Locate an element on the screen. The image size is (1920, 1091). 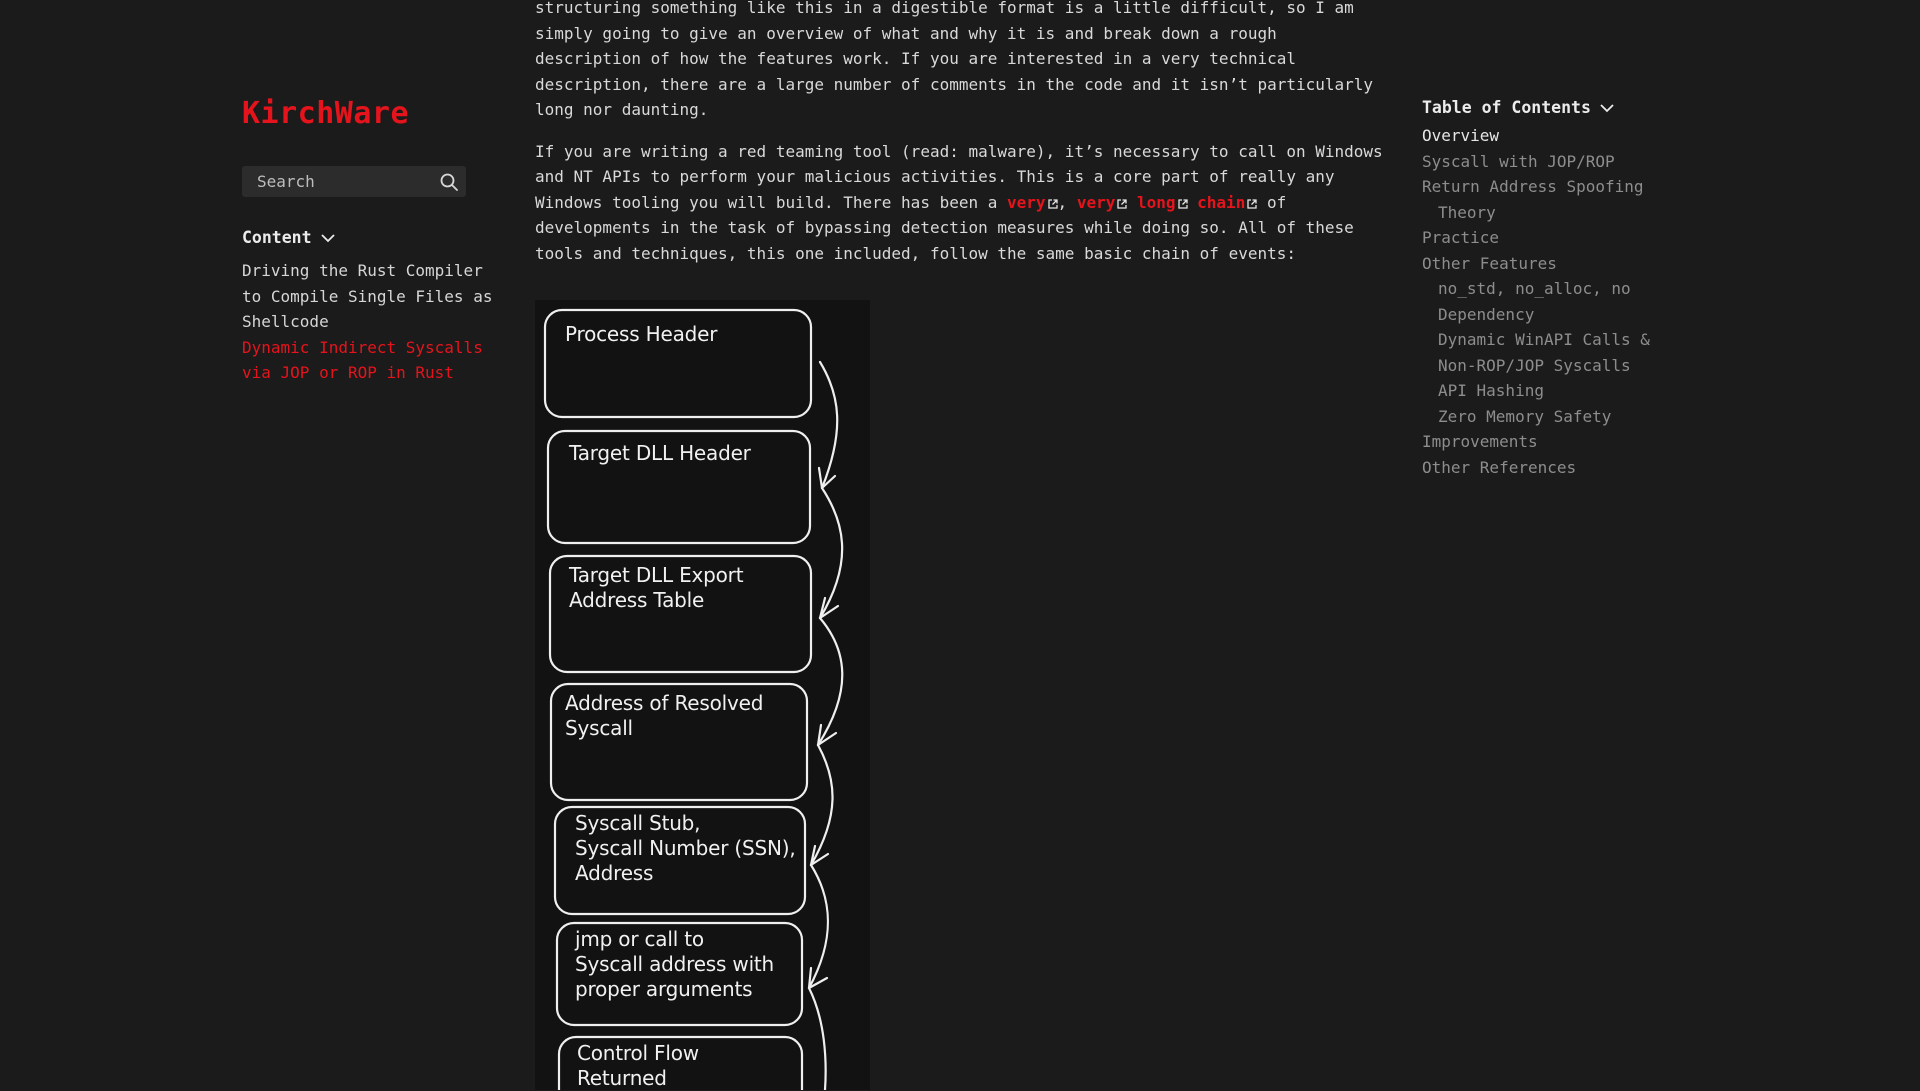
toc-link-return-address-spoofing: Return Address Spoofing is located at coordinates (1572, 187).